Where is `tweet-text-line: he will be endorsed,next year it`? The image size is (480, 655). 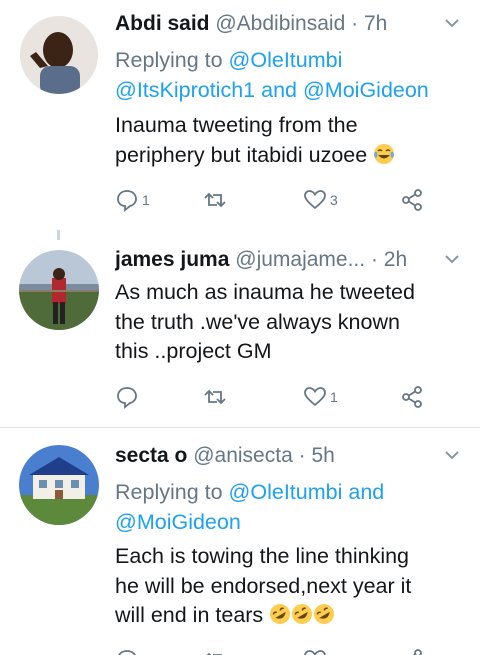
tweet-text-line: he will be endorsed,next year it is located at coordinates (263, 585).